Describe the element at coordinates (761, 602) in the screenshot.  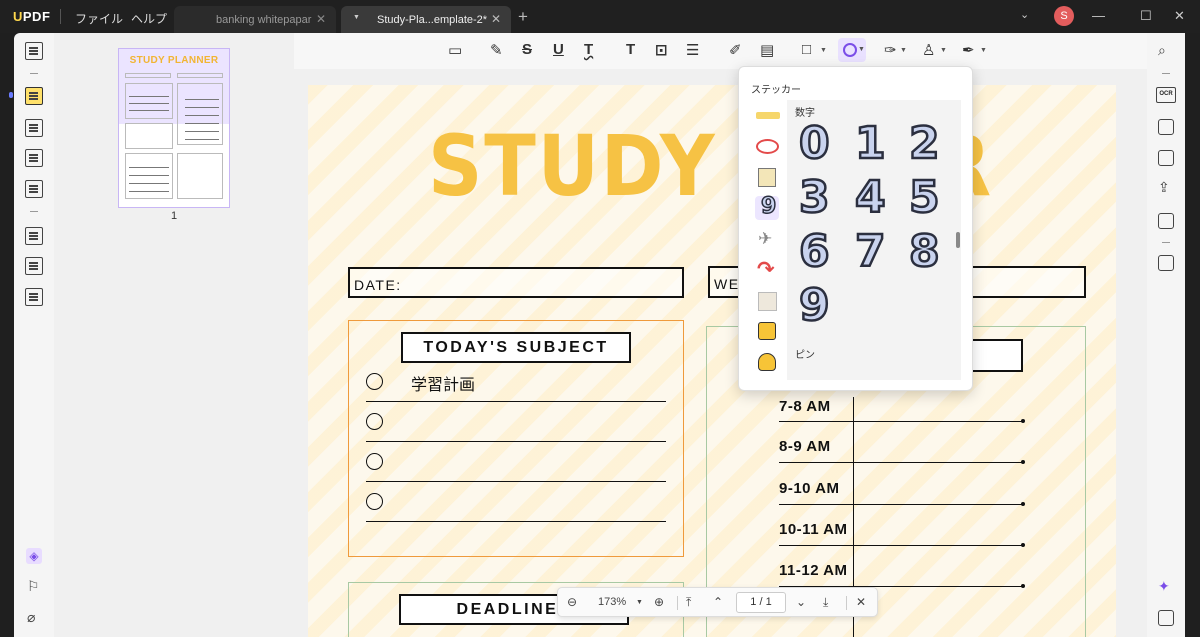
I see `page-number-input: 1 / 1` at that location.